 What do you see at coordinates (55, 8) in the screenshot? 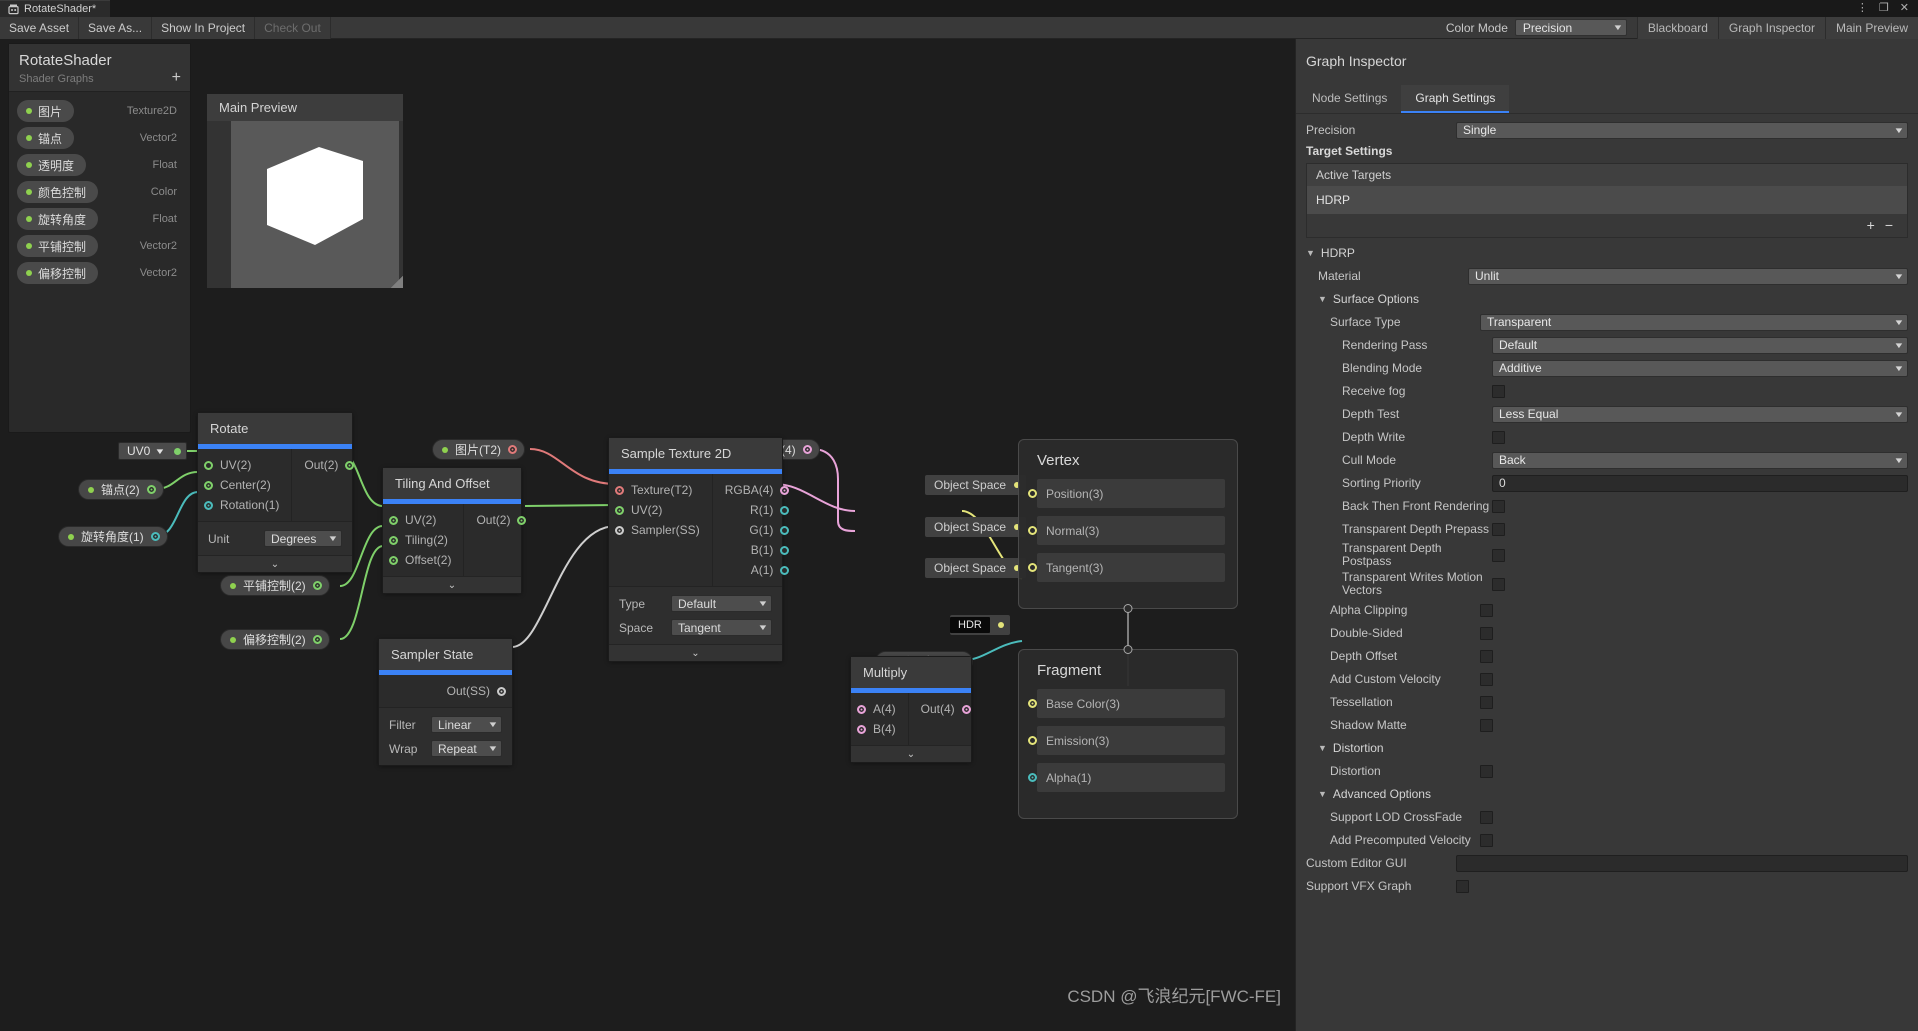
I see `editor-tab-rotateshader: RotateShader*` at bounding box center [55, 8].